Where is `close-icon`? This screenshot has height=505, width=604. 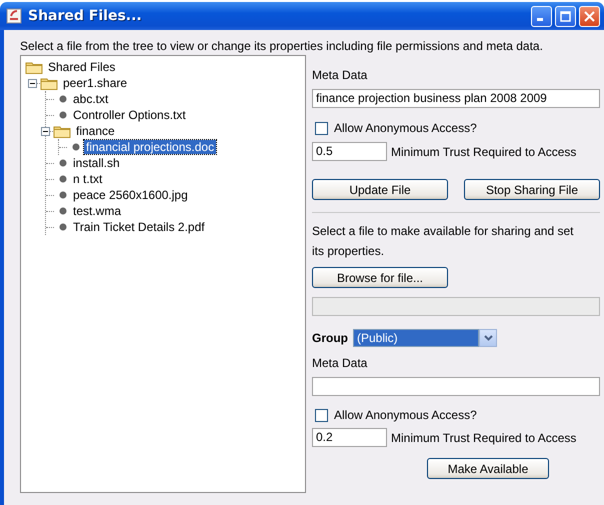 close-icon is located at coordinates (589, 16).